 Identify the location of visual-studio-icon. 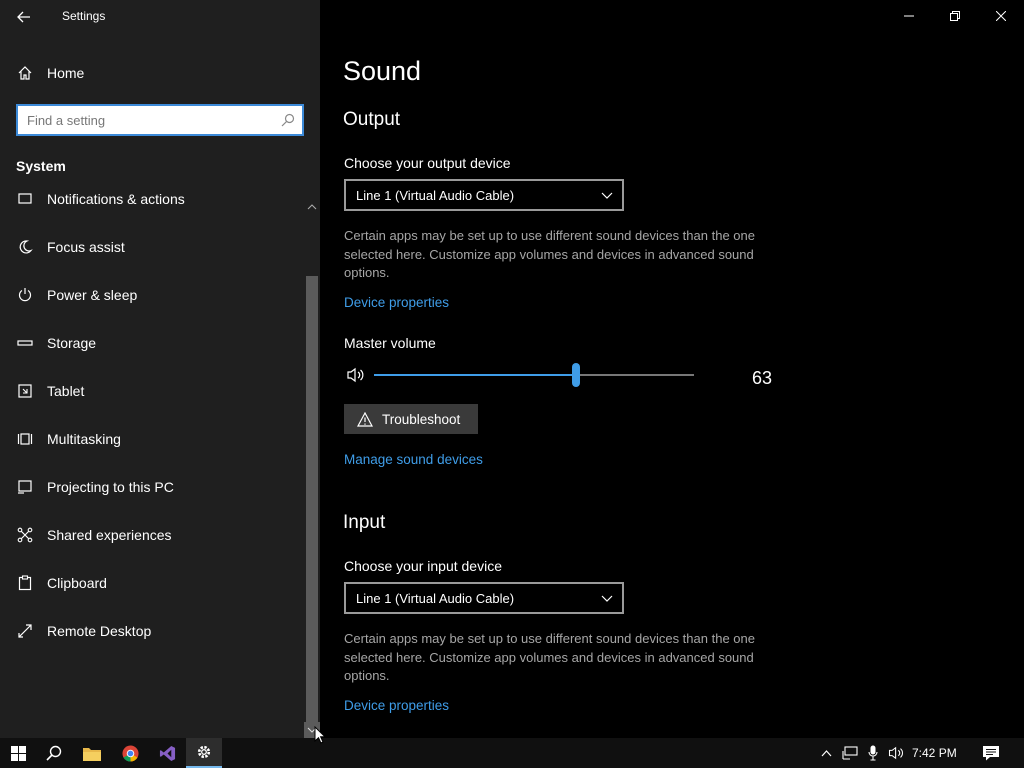
(167, 753).